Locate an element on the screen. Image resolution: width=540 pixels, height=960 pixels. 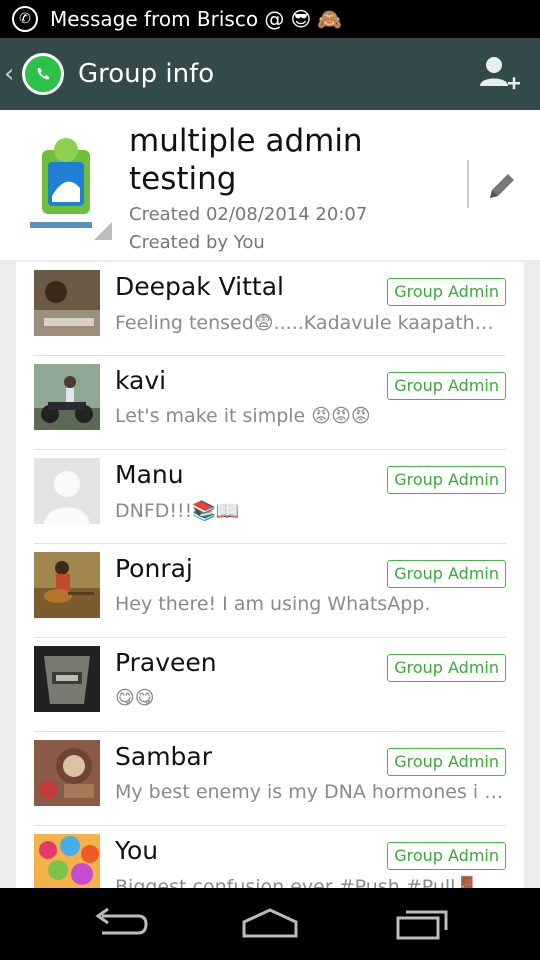
member-name: You is located at coordinates (137, 850).